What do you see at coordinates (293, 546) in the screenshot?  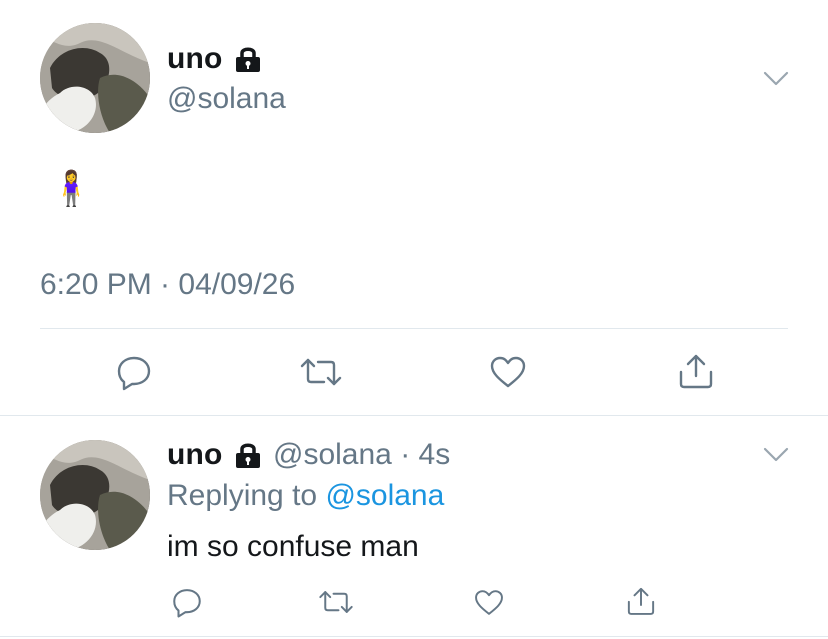 I see `reply-text: im so confuse man` at bounding box center [293, 546].